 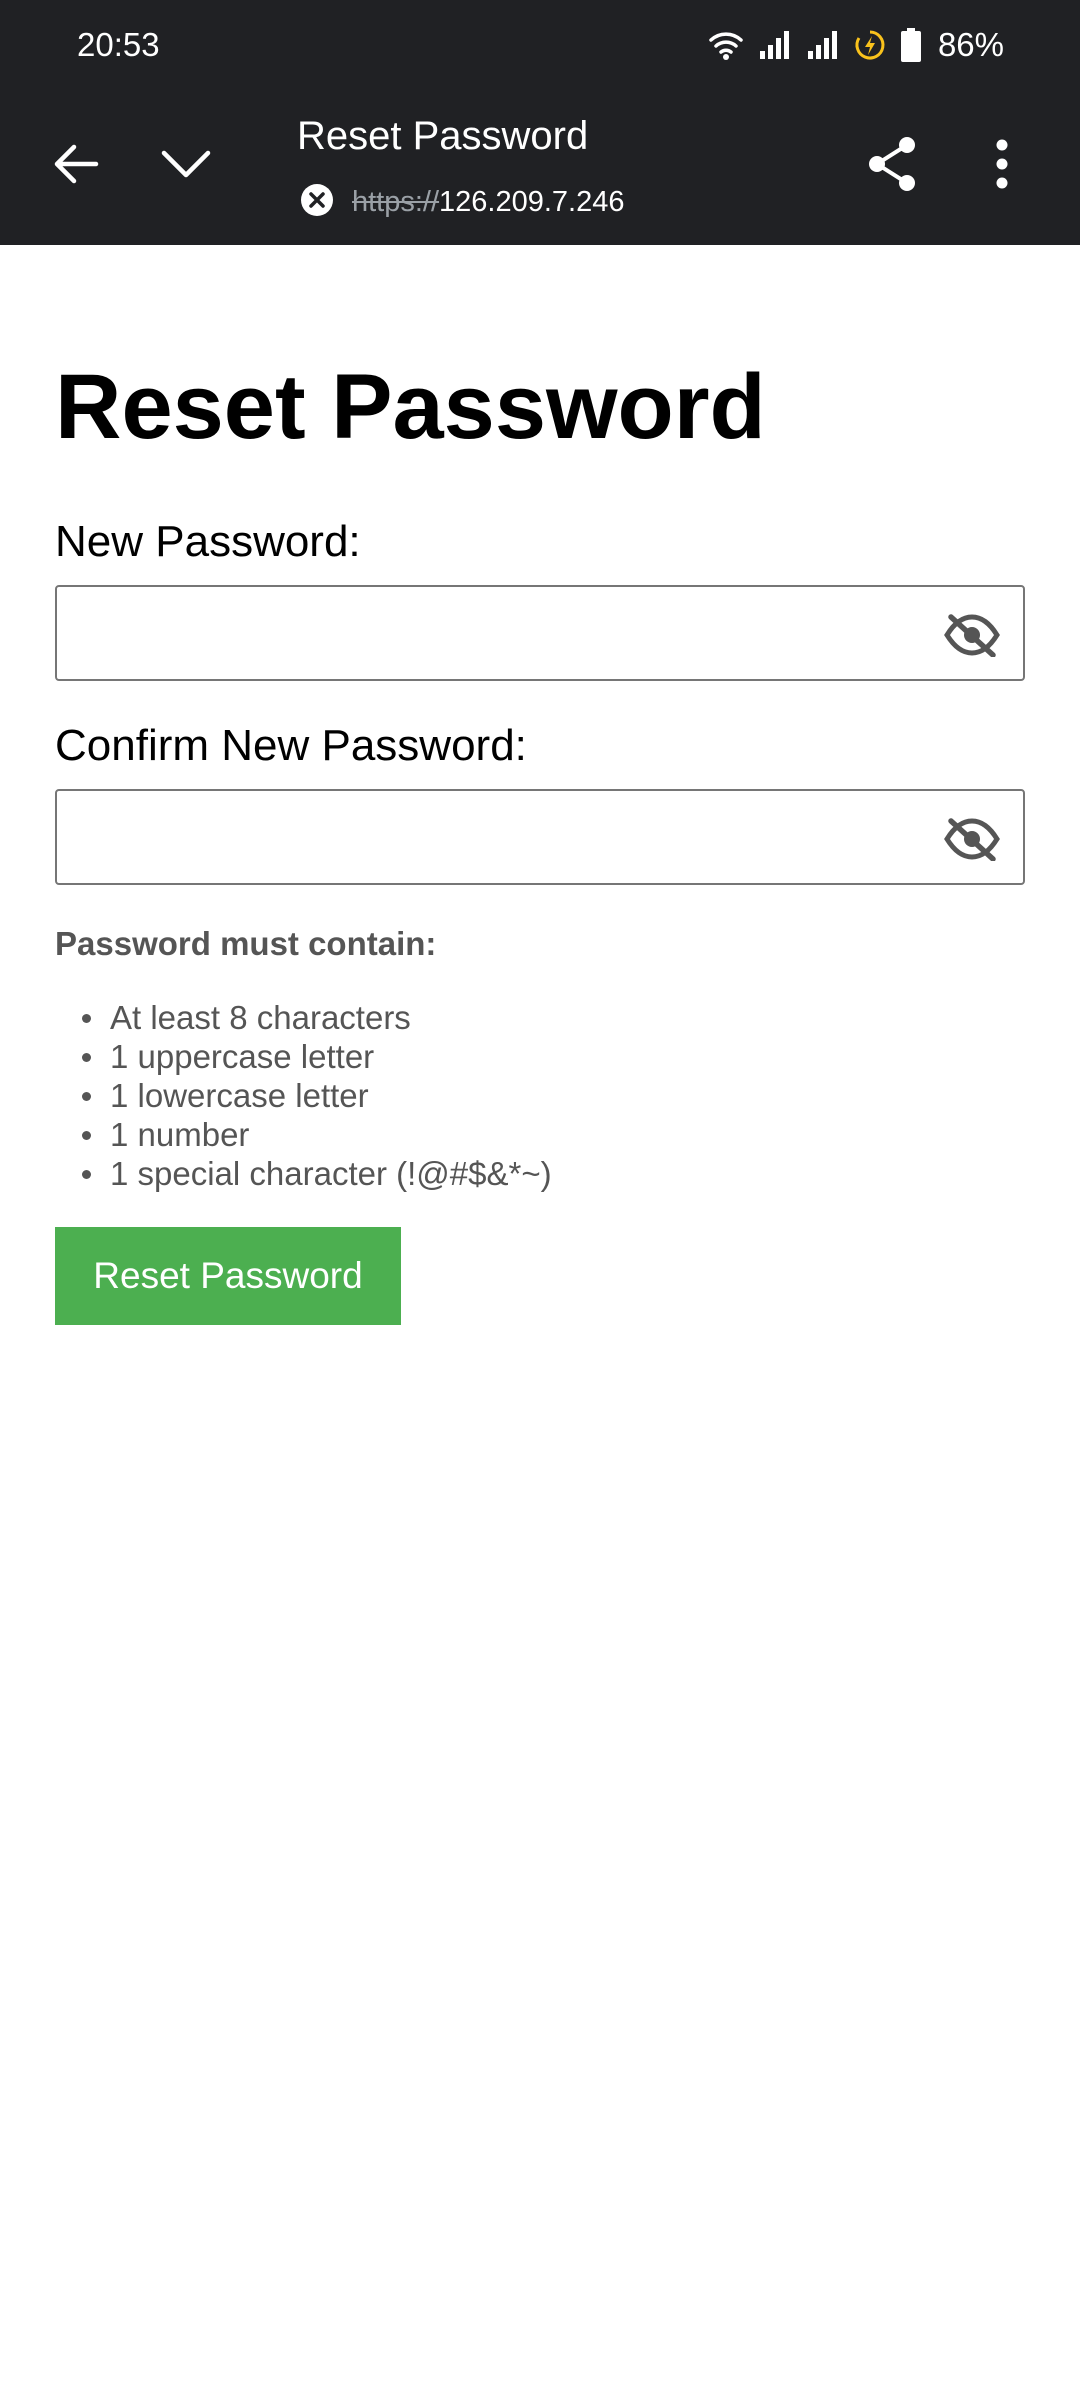 What do you see at coordinates (246, 943) in the screenshot?
I see `requirements-heading: Password must contain:` at bounding box center [246, 943].